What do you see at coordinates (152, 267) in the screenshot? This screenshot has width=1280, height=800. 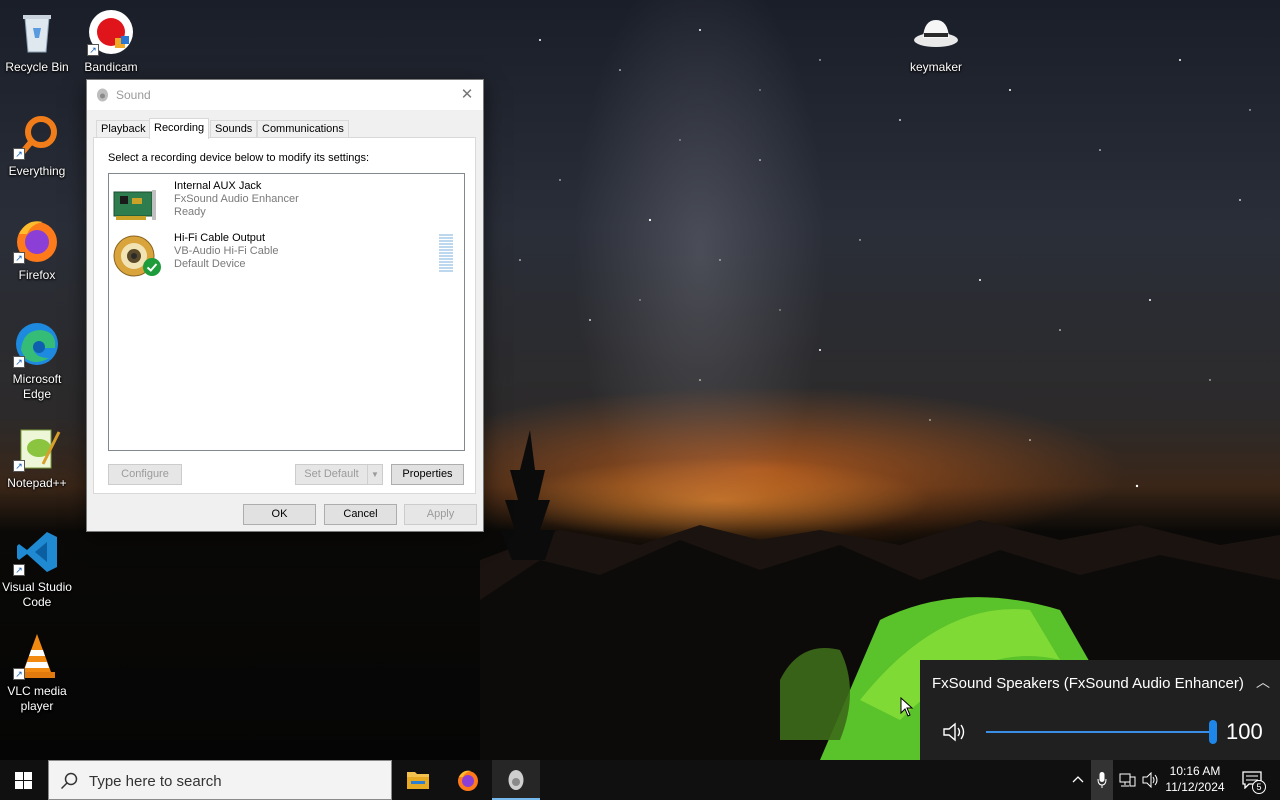 I see `default-device-check-icon` at bounding box center [152, 267].